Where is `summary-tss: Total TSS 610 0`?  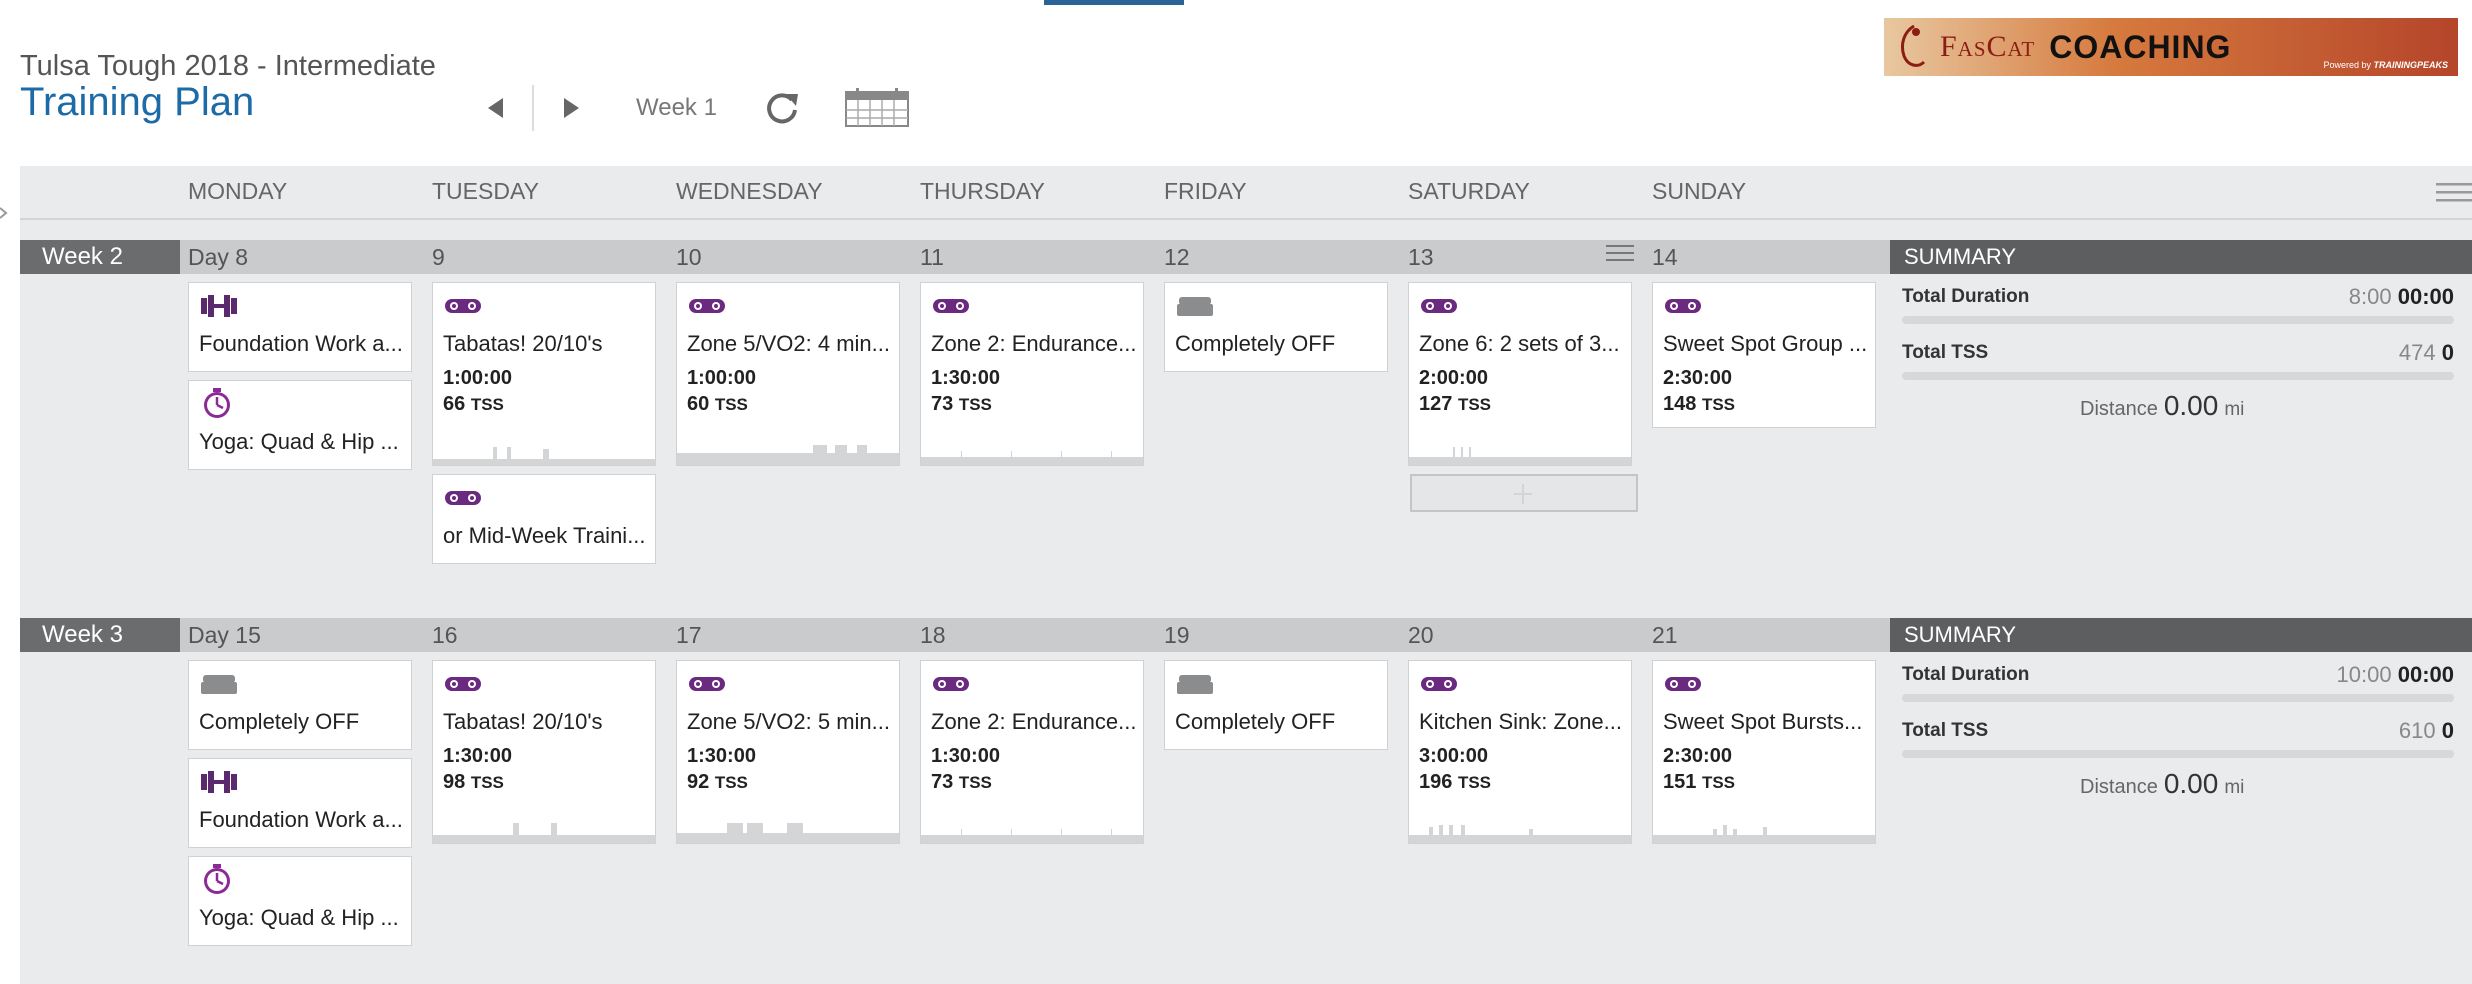
summary-tss: Total TSS 610 0 is located at coordinates (2178, 738).